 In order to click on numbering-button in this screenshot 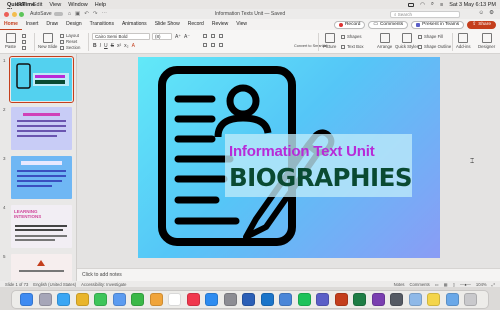, I will do `click(213, 36)`.